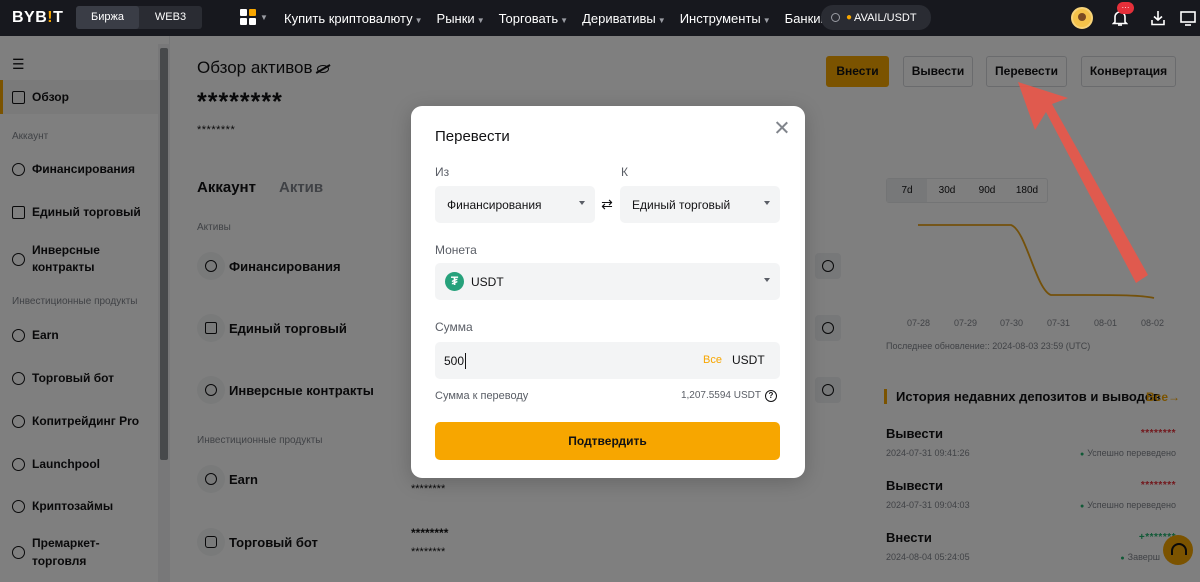  Describe the element at coordinates (37, 18) in the screenshot. I see `bybit-logo: BYB!T` at that location.